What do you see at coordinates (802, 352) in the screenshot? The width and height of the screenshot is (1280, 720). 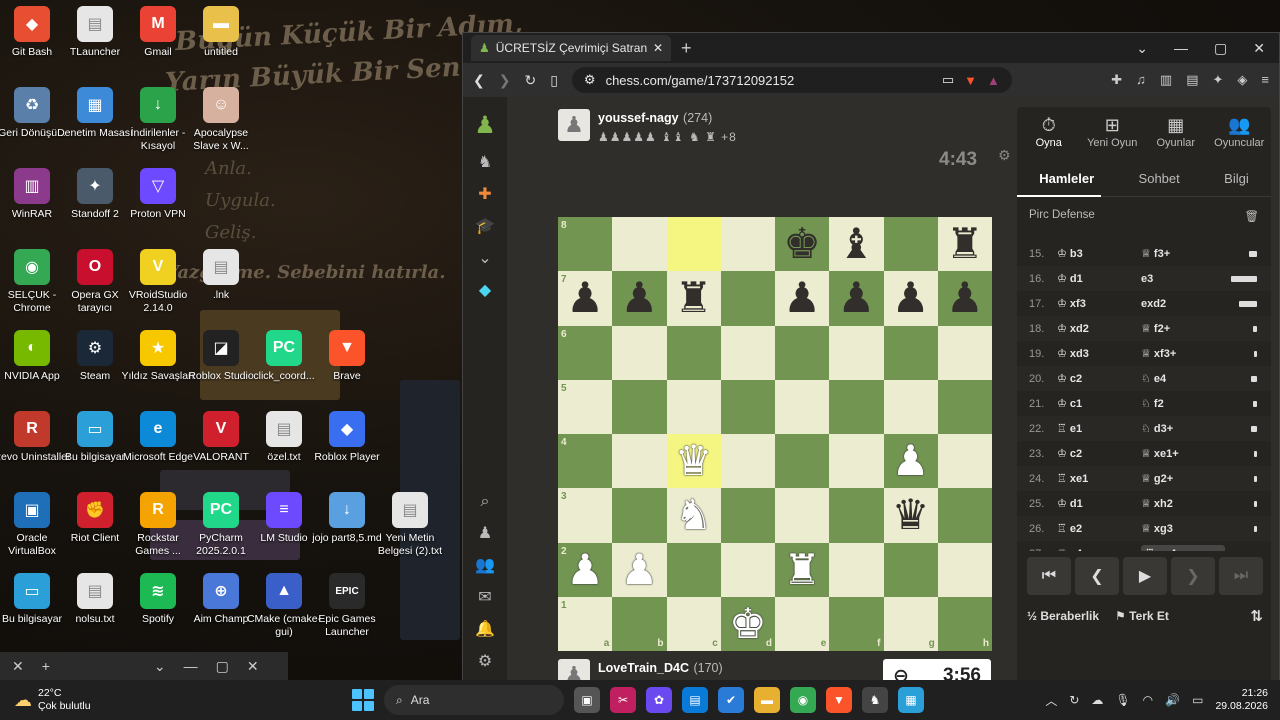 I see `square-e6` at bounding box center [802, 352].